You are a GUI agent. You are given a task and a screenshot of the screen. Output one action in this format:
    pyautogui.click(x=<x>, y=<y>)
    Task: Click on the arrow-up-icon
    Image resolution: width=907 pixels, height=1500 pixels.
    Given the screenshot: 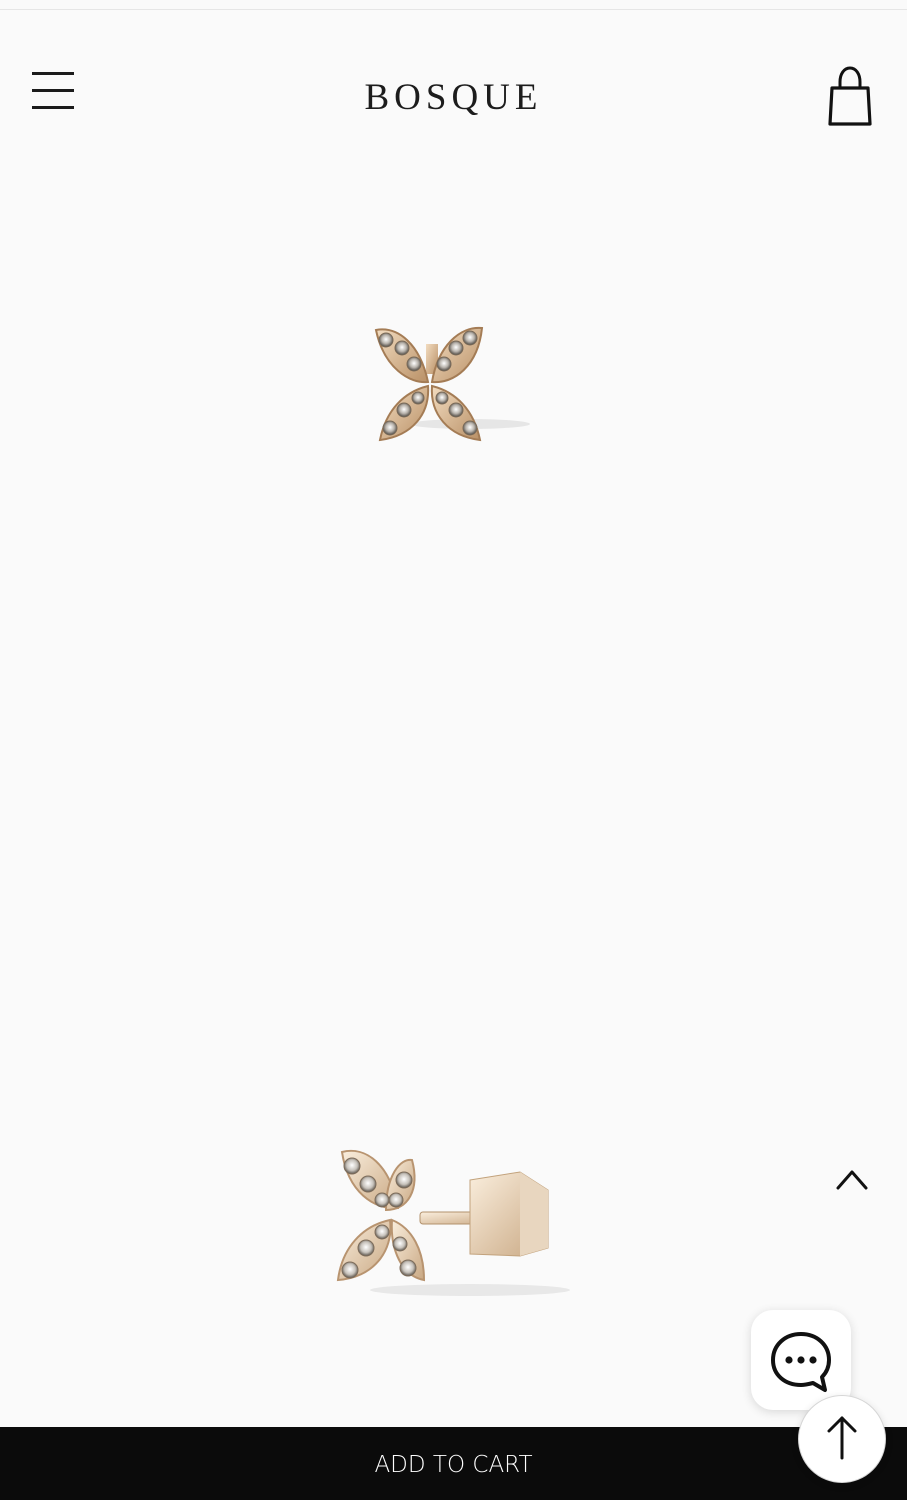 What is the action you would take?
    pyautogui.click(x=842, y=1438)
    